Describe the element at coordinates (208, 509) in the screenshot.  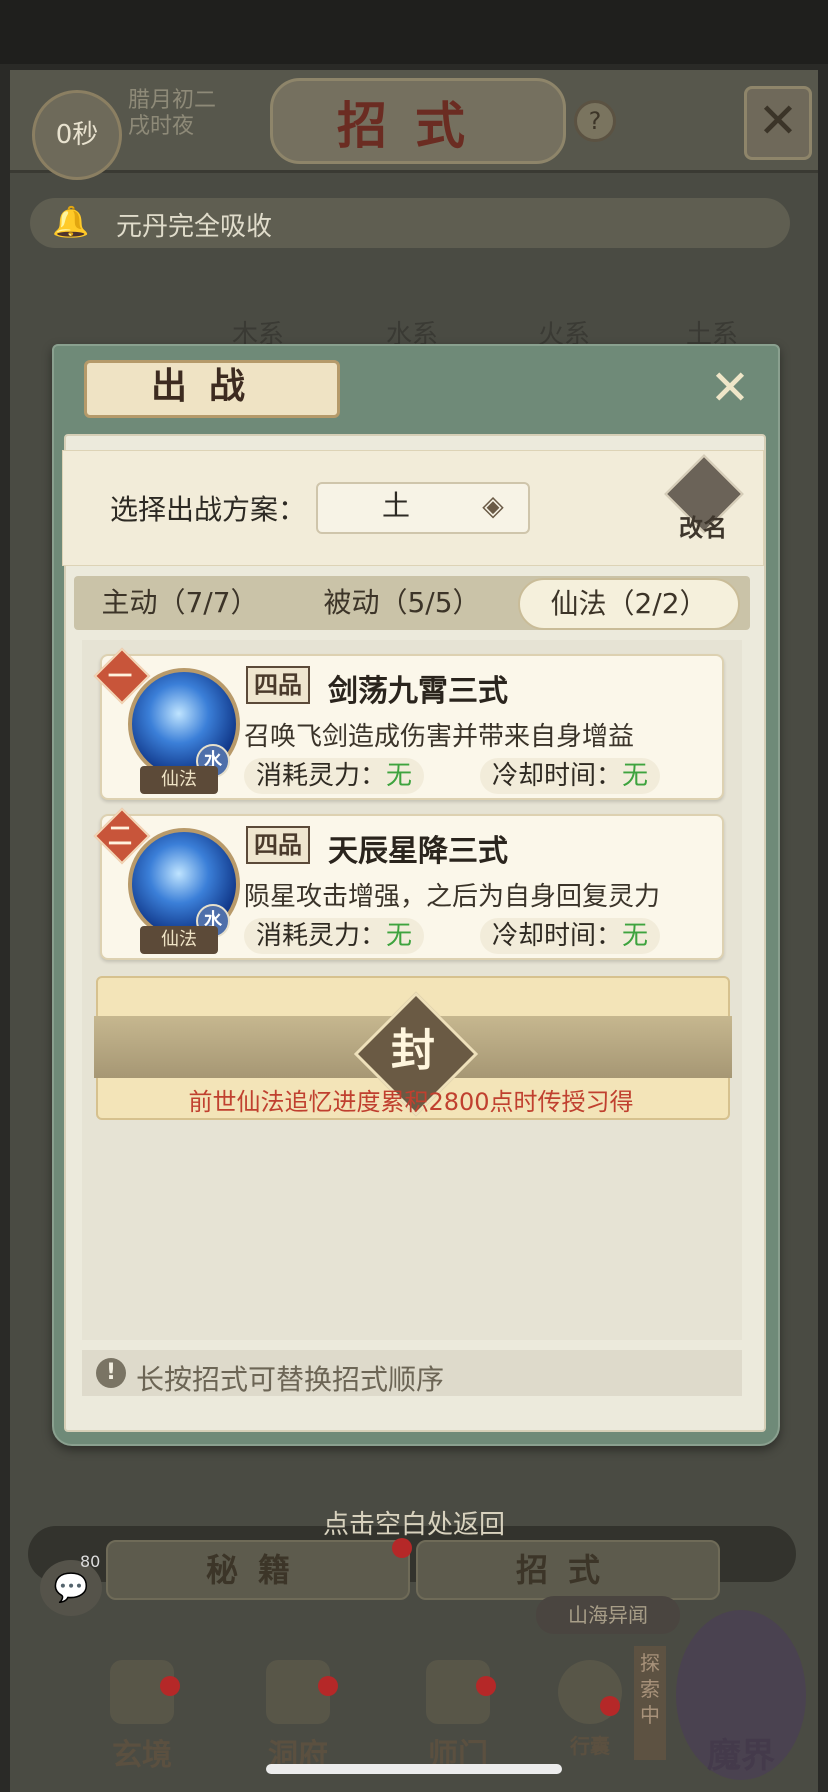
I see `plan-label: 选择出战方案：` at that location.